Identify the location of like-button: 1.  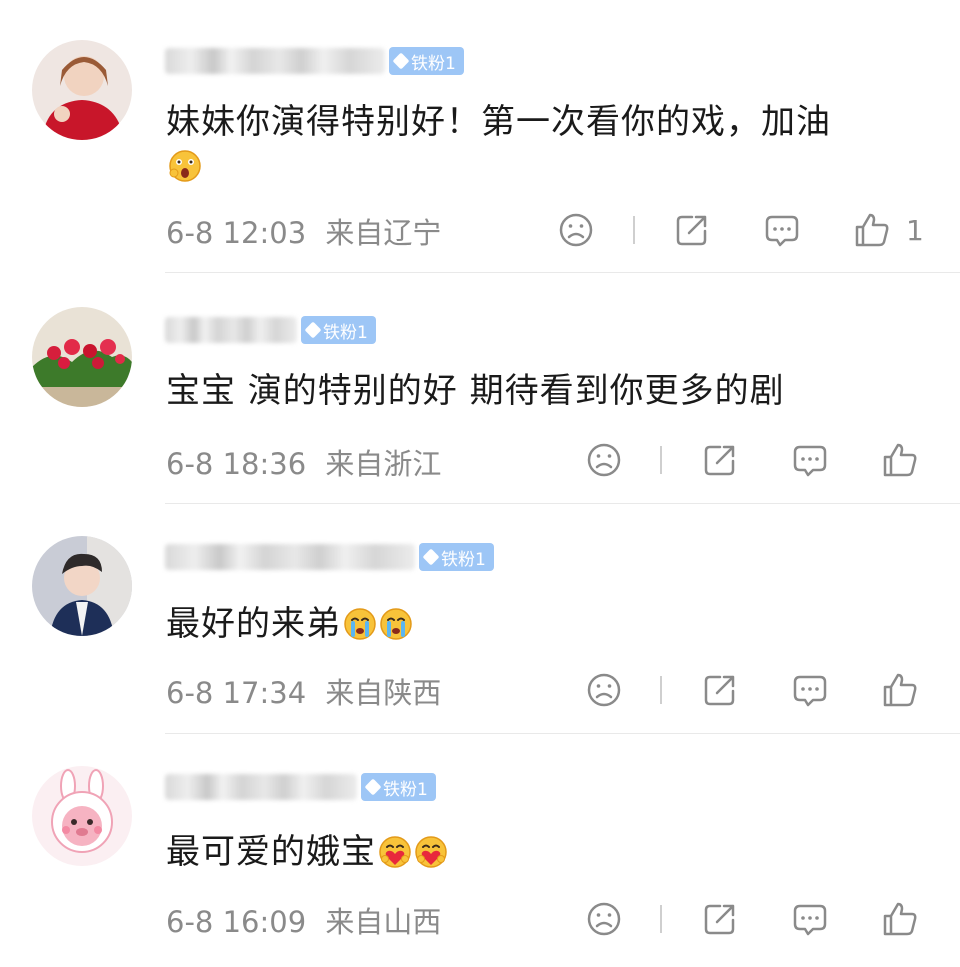
(888, 230).